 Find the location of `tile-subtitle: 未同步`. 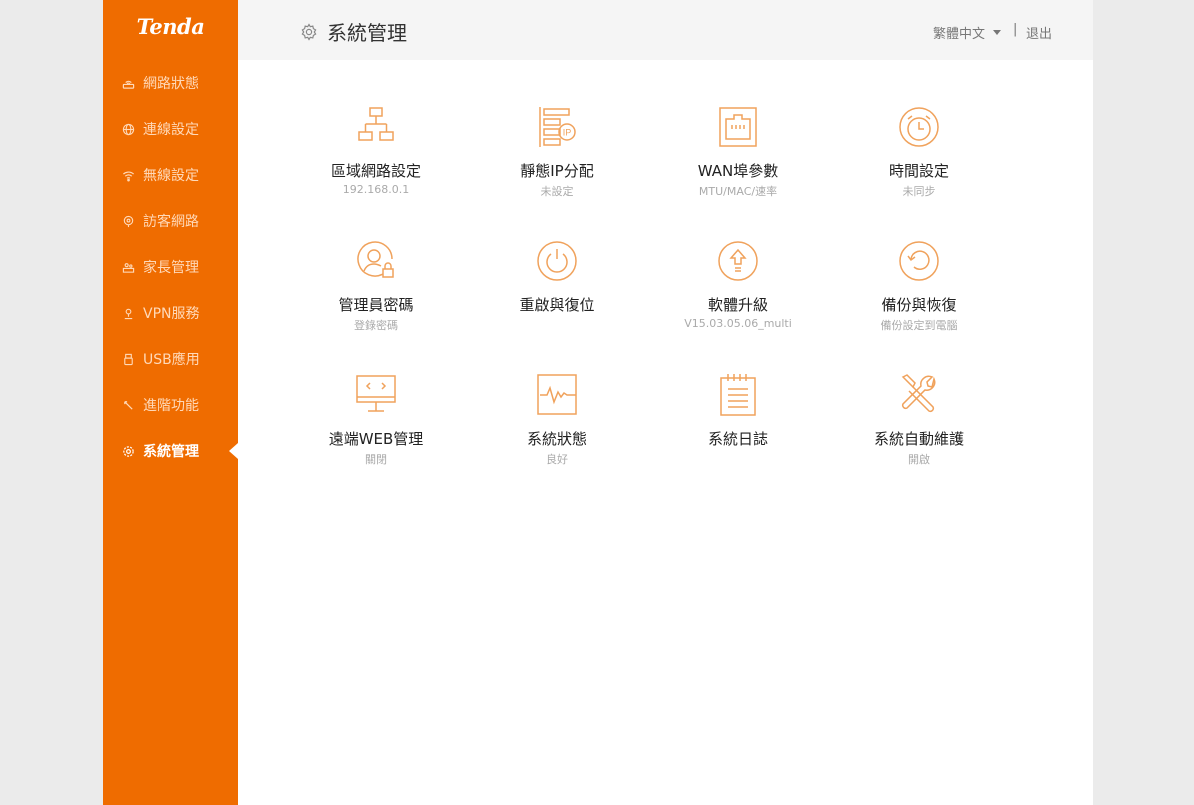

tile-subtitle: 未同步 is located at coordinates (919, 191).